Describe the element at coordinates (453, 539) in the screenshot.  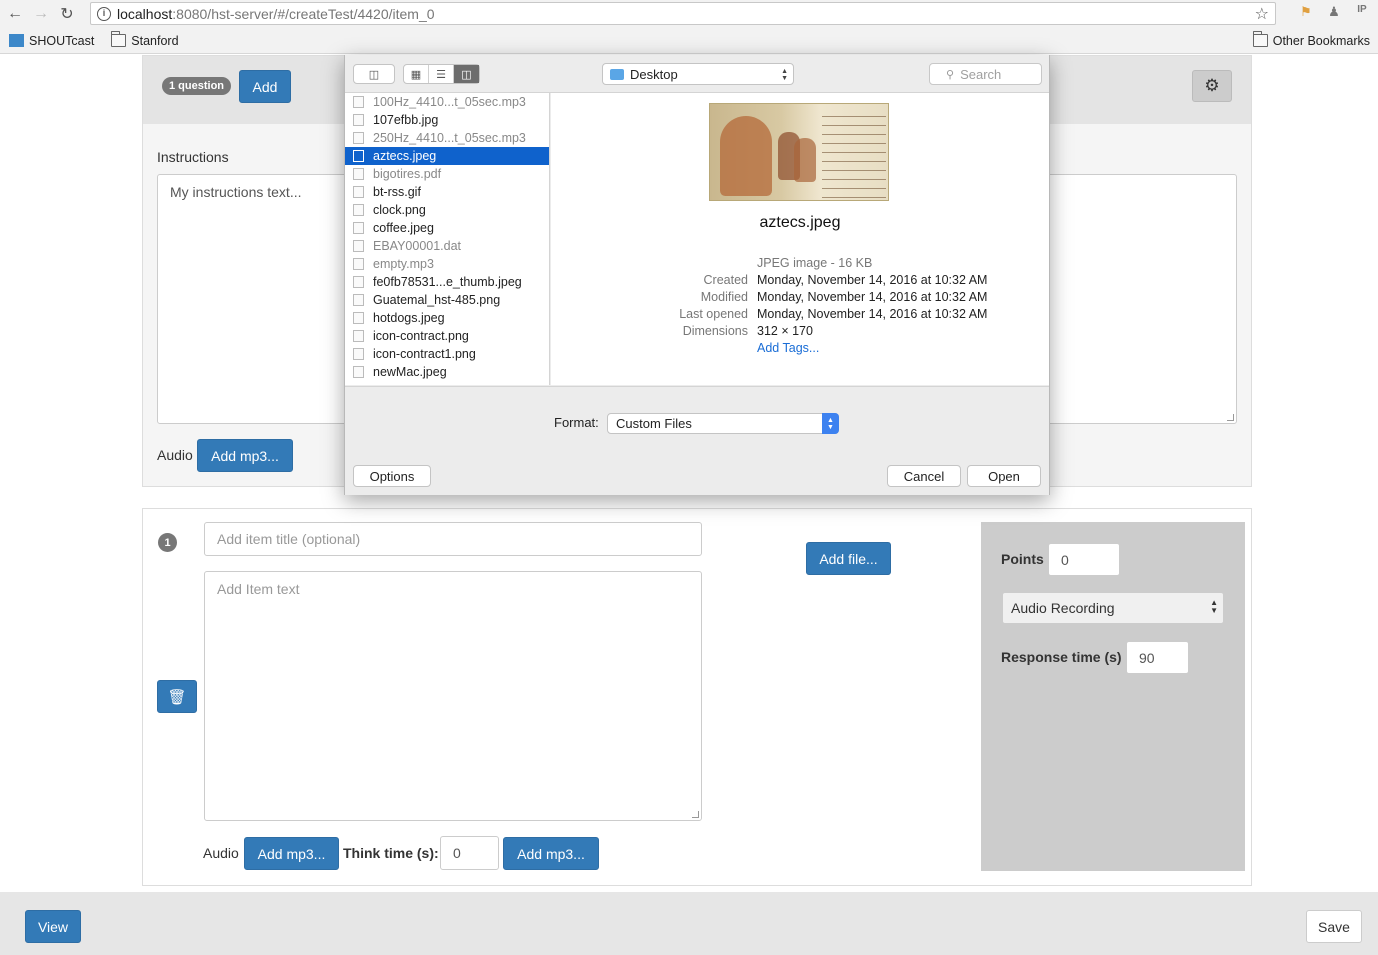
I see `item-title-input: Add item title (optional)` at that location.